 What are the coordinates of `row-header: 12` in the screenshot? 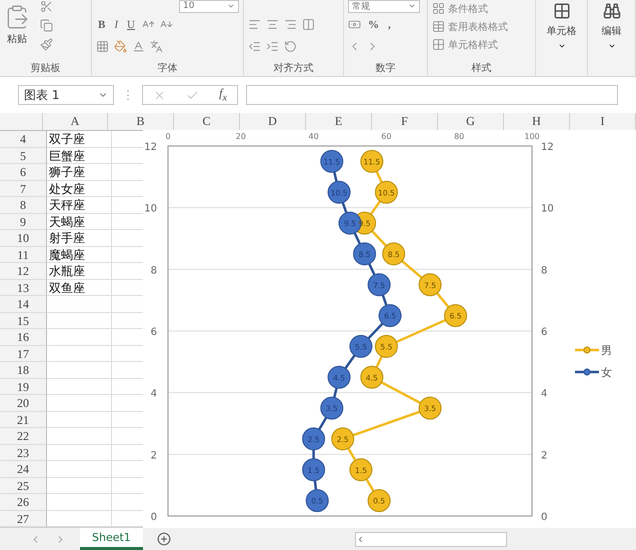 It's located at (23, 271).